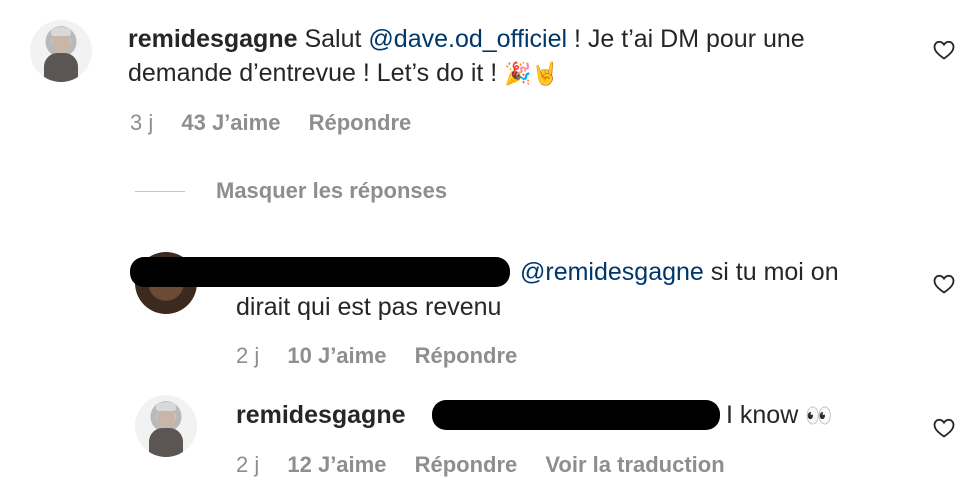 This screenshot has width=980, height=498. What do you see at coordinates (612, 272) in the screenshot?
I see `reply1-mention: @remidesgagne` at bounding box center [612, 272].